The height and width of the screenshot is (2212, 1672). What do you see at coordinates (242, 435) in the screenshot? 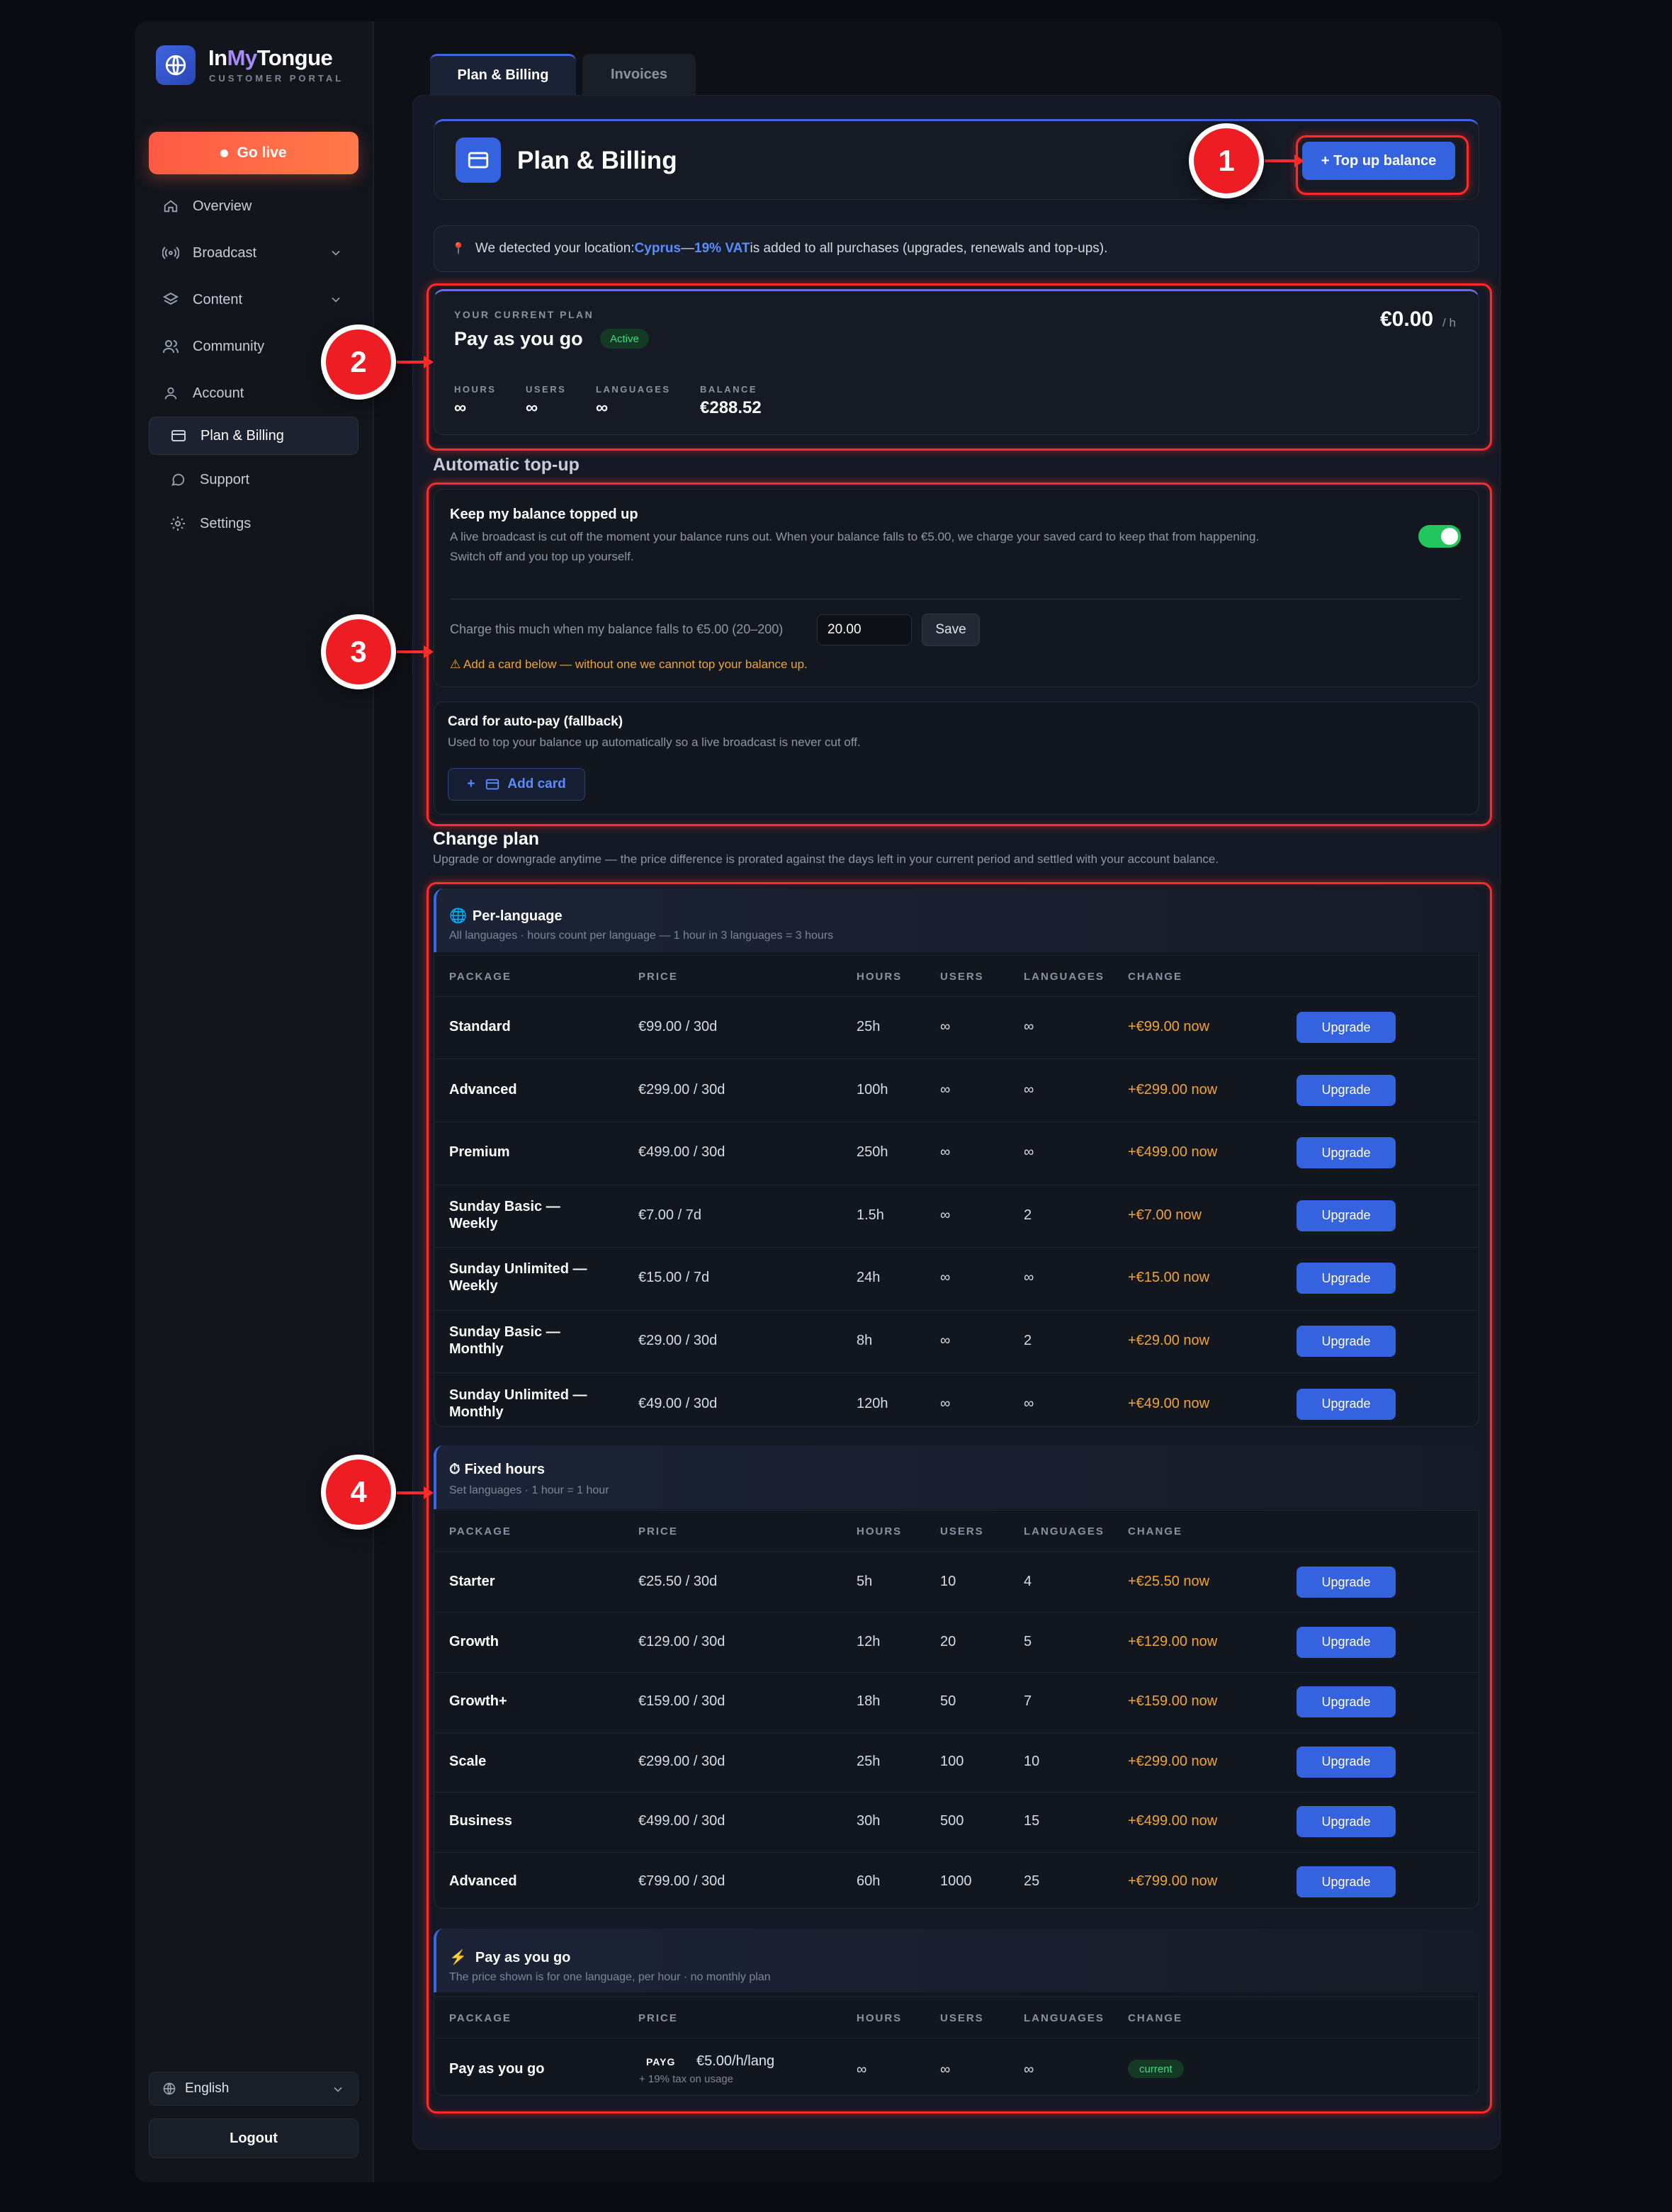
I see `sidebar-item-label: Plan & Billing` at bounding box center [242, 435].